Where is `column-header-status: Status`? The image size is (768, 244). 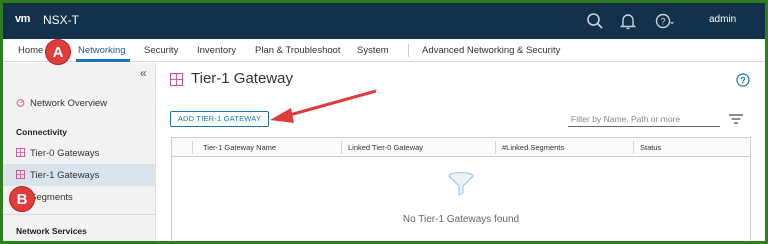 column-header-status: Status is located at coordinates (650, 147).